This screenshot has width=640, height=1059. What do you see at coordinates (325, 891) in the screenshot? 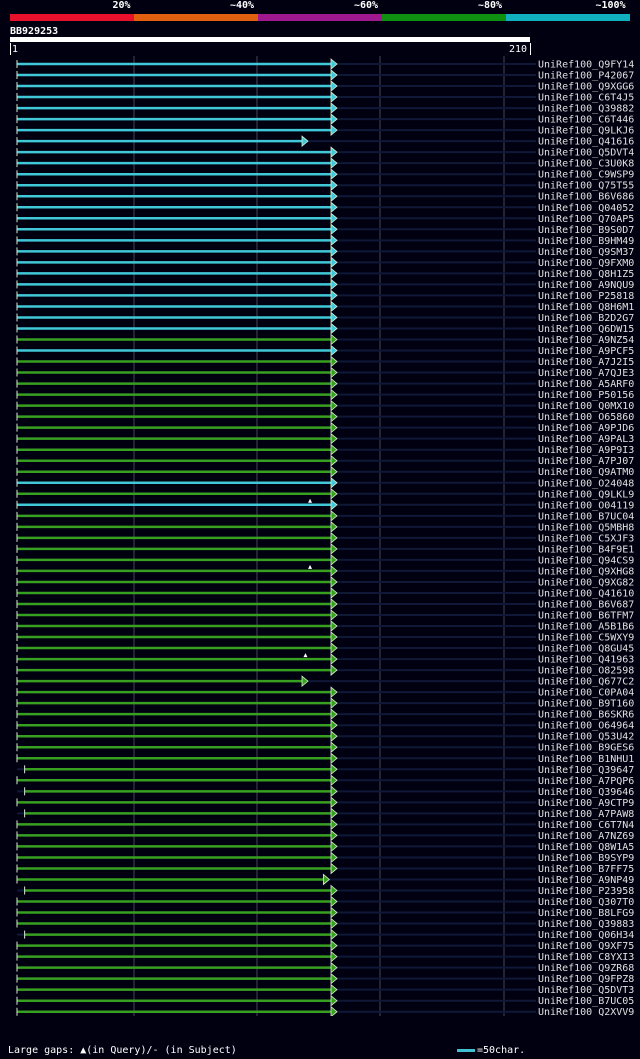
I see `hit-row: UniRef100_P23958` at bounding box center [325, 891].